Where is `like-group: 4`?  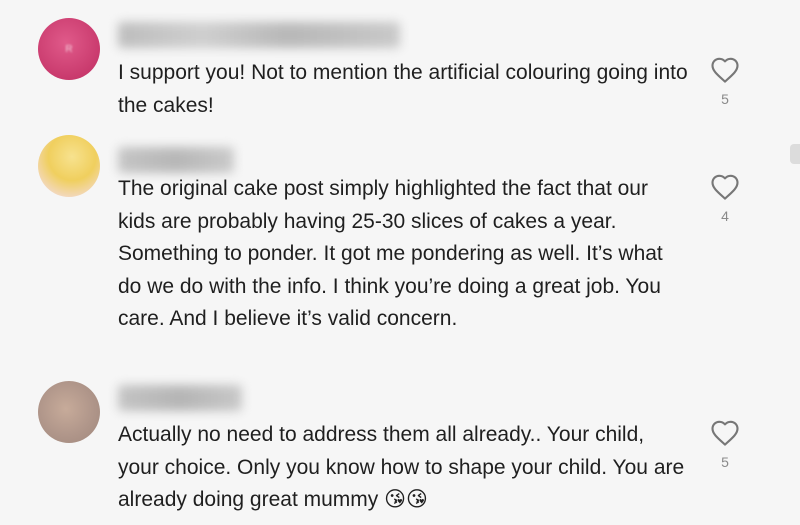 like-group: 4 is located at coordinates (725, 198).